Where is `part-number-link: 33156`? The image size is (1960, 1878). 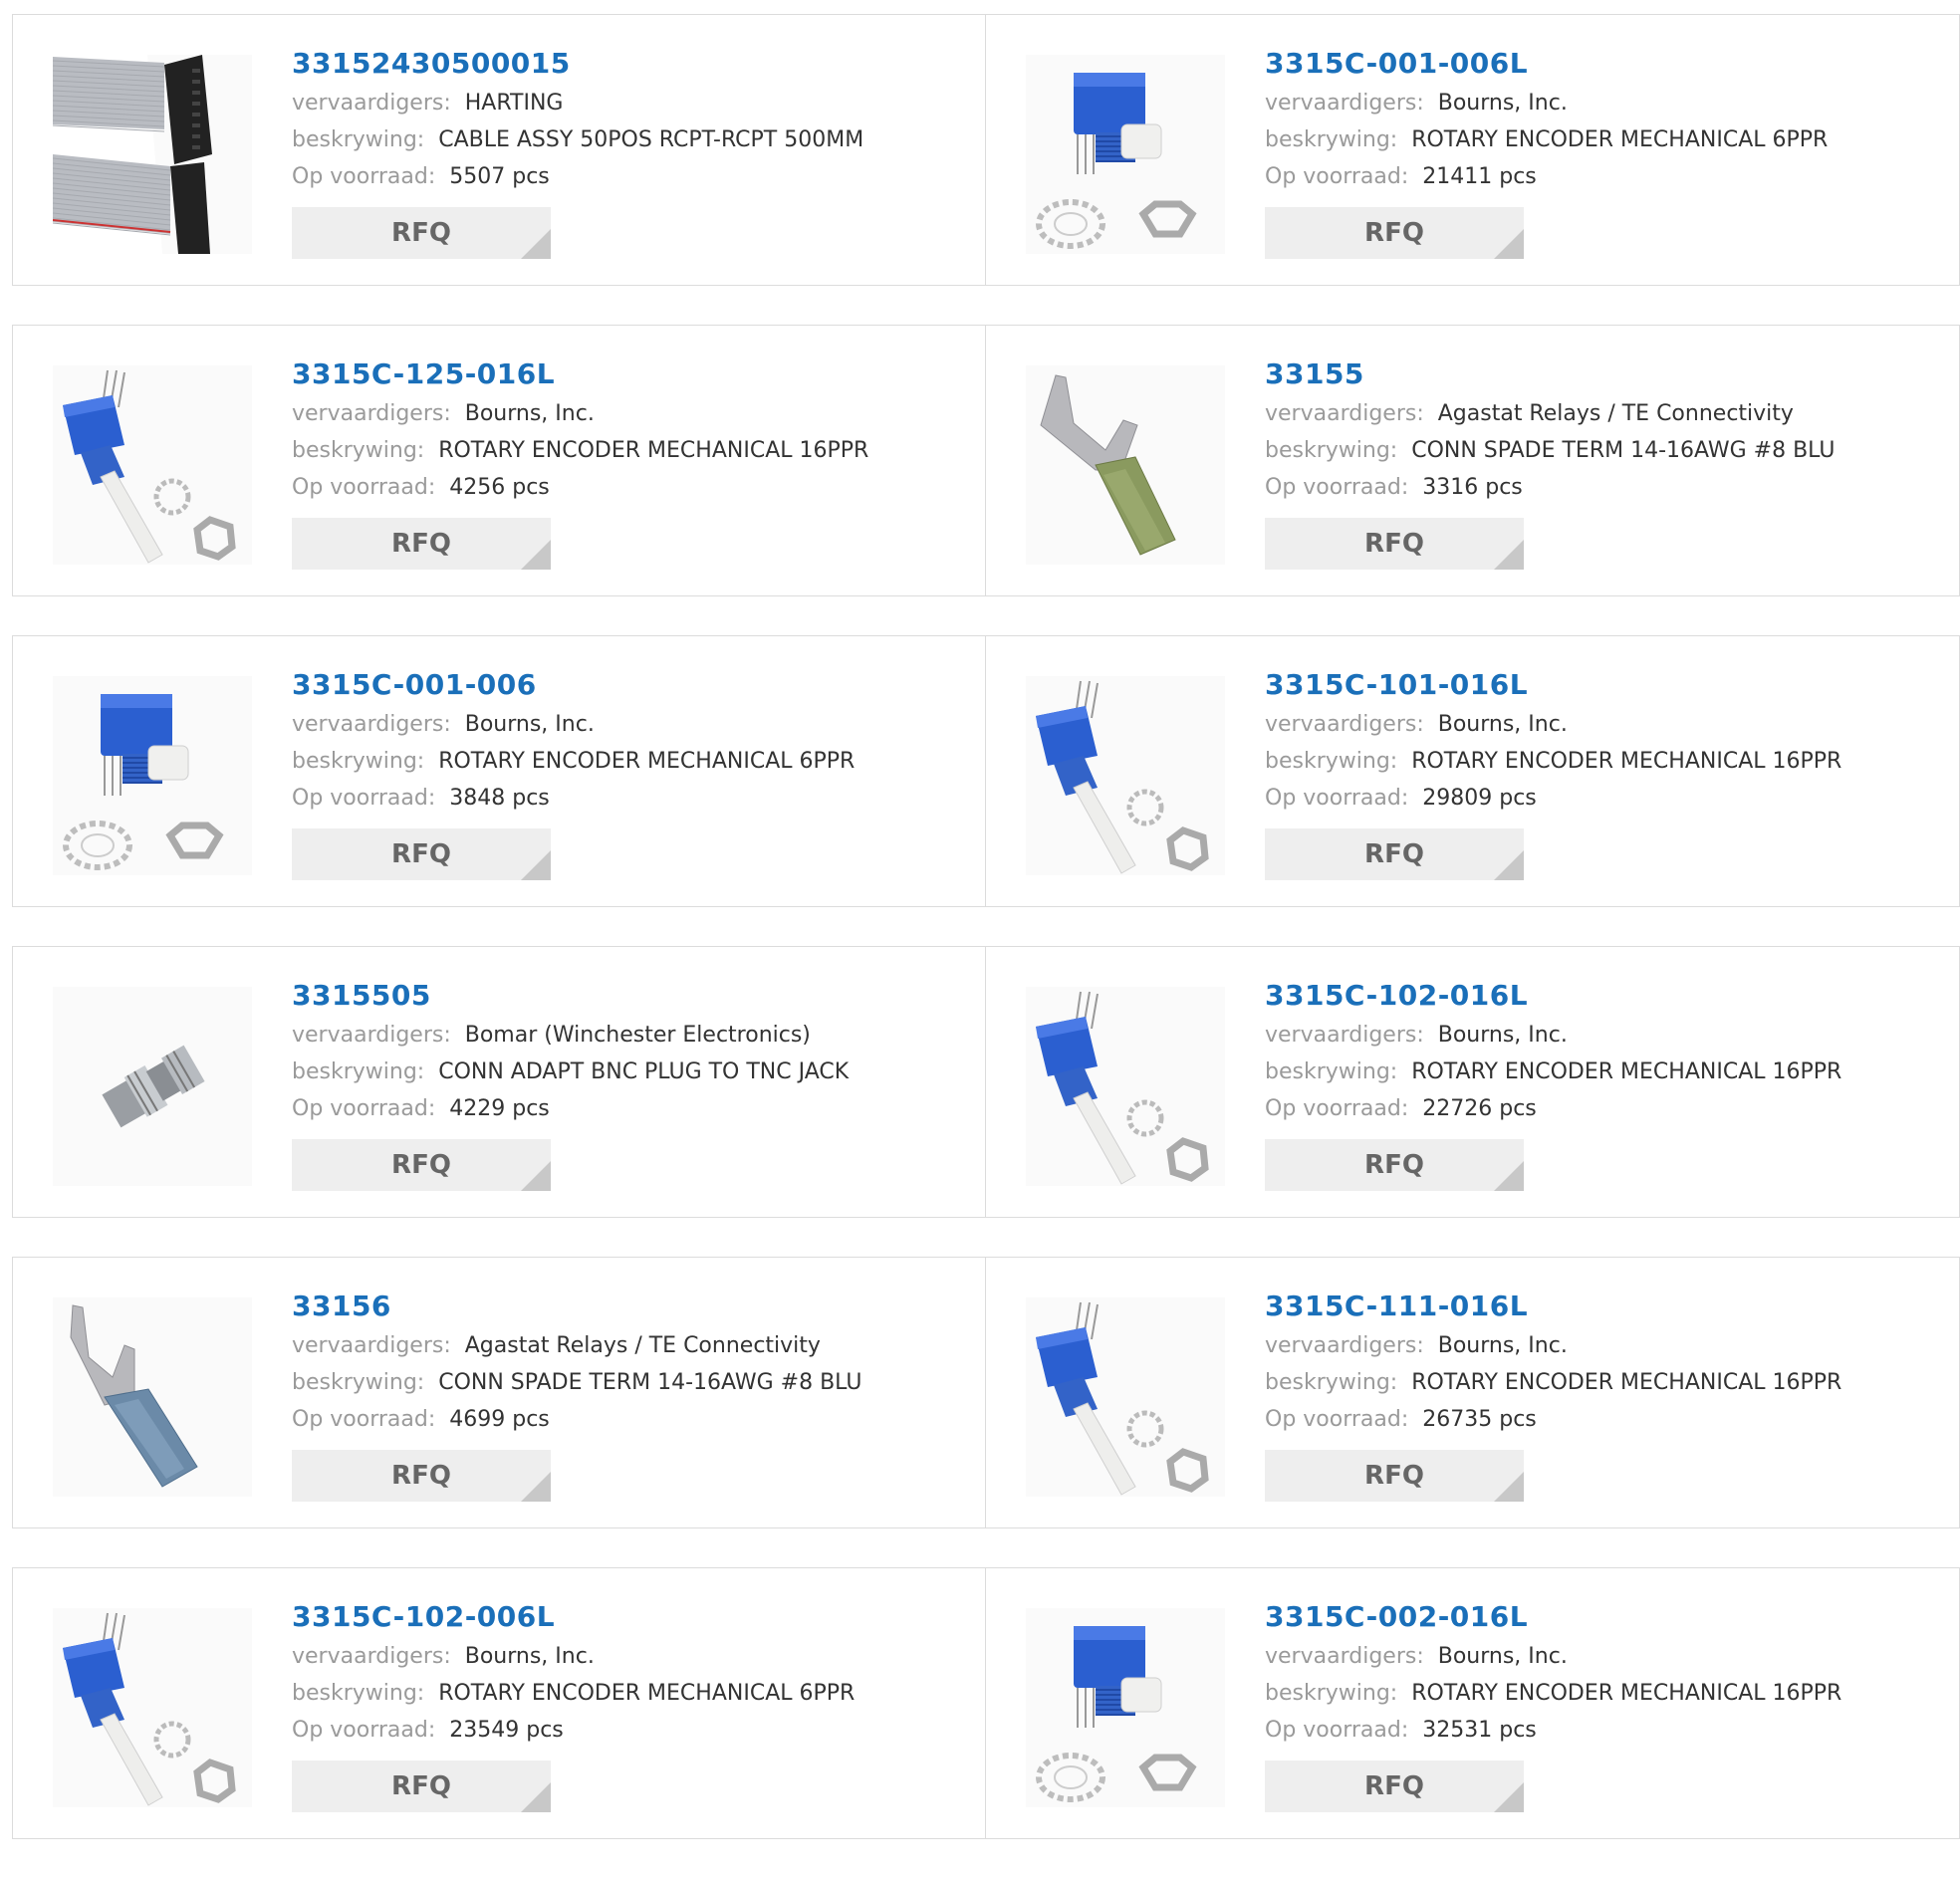
part-number-link: 33156 is located at coordinates (576, 1306).